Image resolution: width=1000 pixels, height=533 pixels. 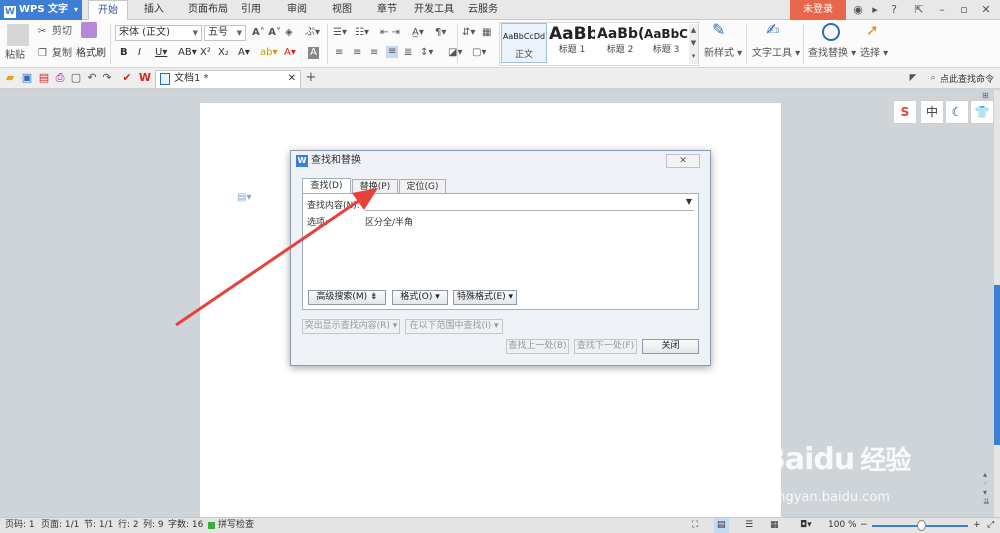 What do you see at coordinates (266, 33) in the screenshot?
I see `grow-font-icon: A˄ A˅` at bounding box center [266, 33].